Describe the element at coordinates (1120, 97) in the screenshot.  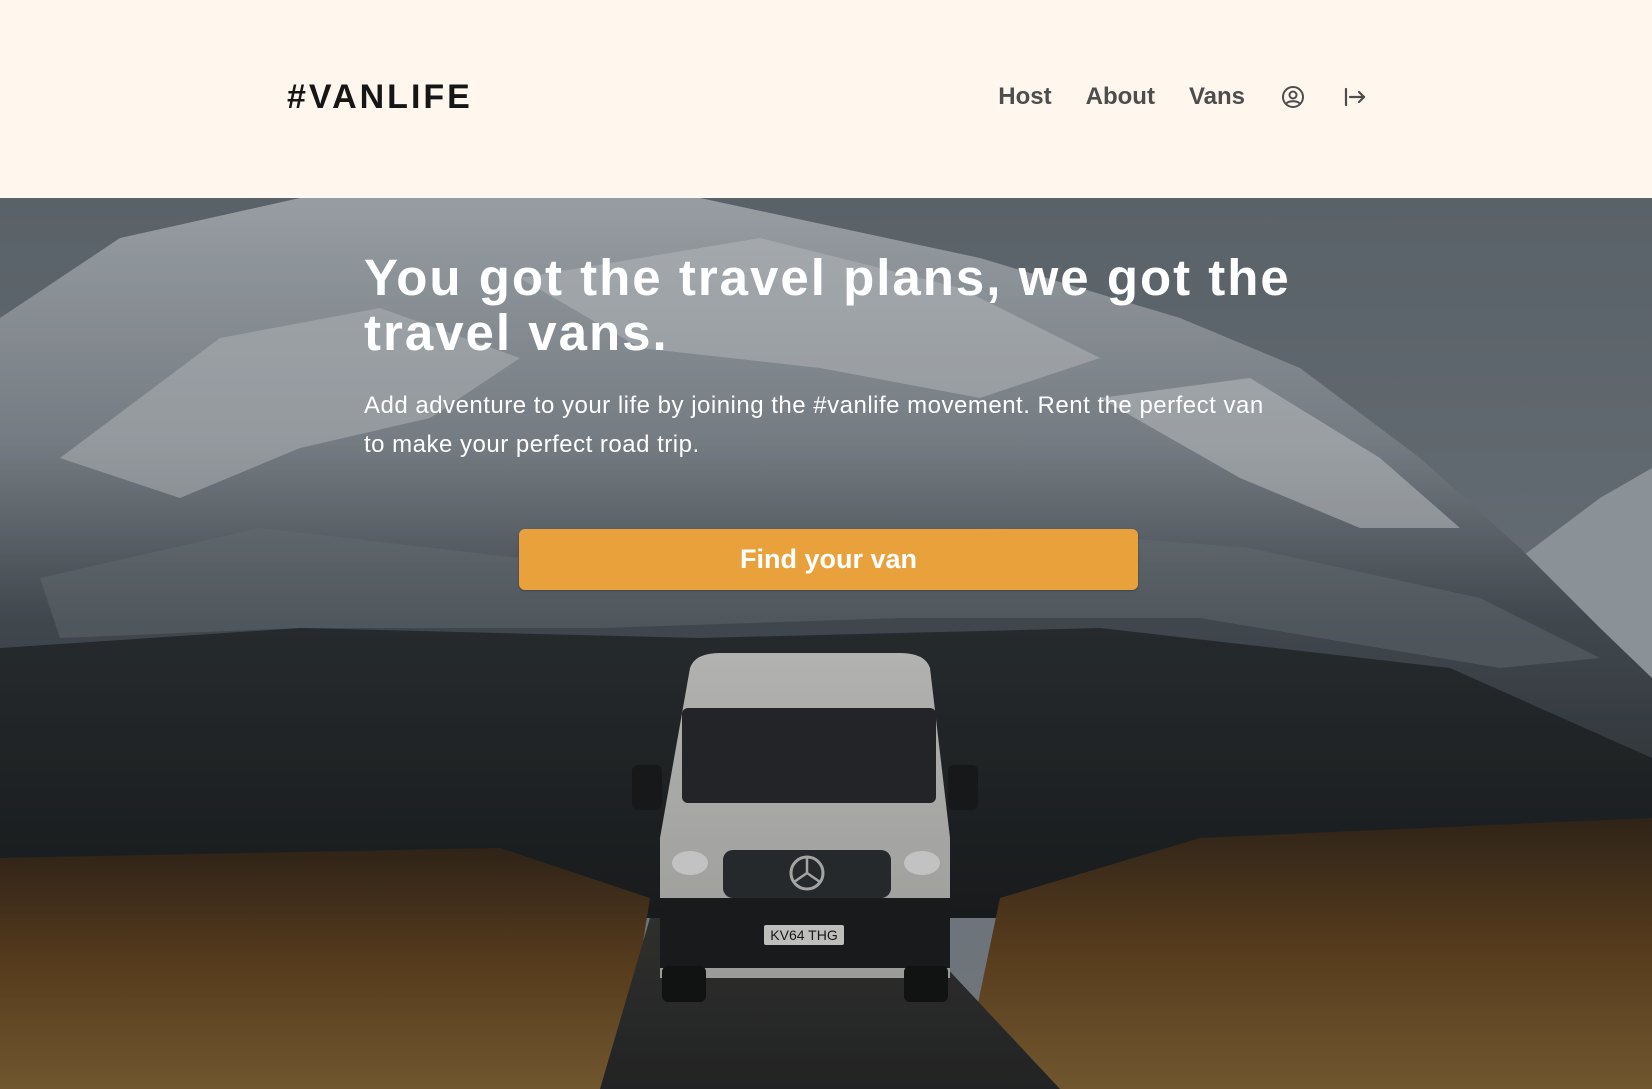
I see `nav-link-about: About` at that location.